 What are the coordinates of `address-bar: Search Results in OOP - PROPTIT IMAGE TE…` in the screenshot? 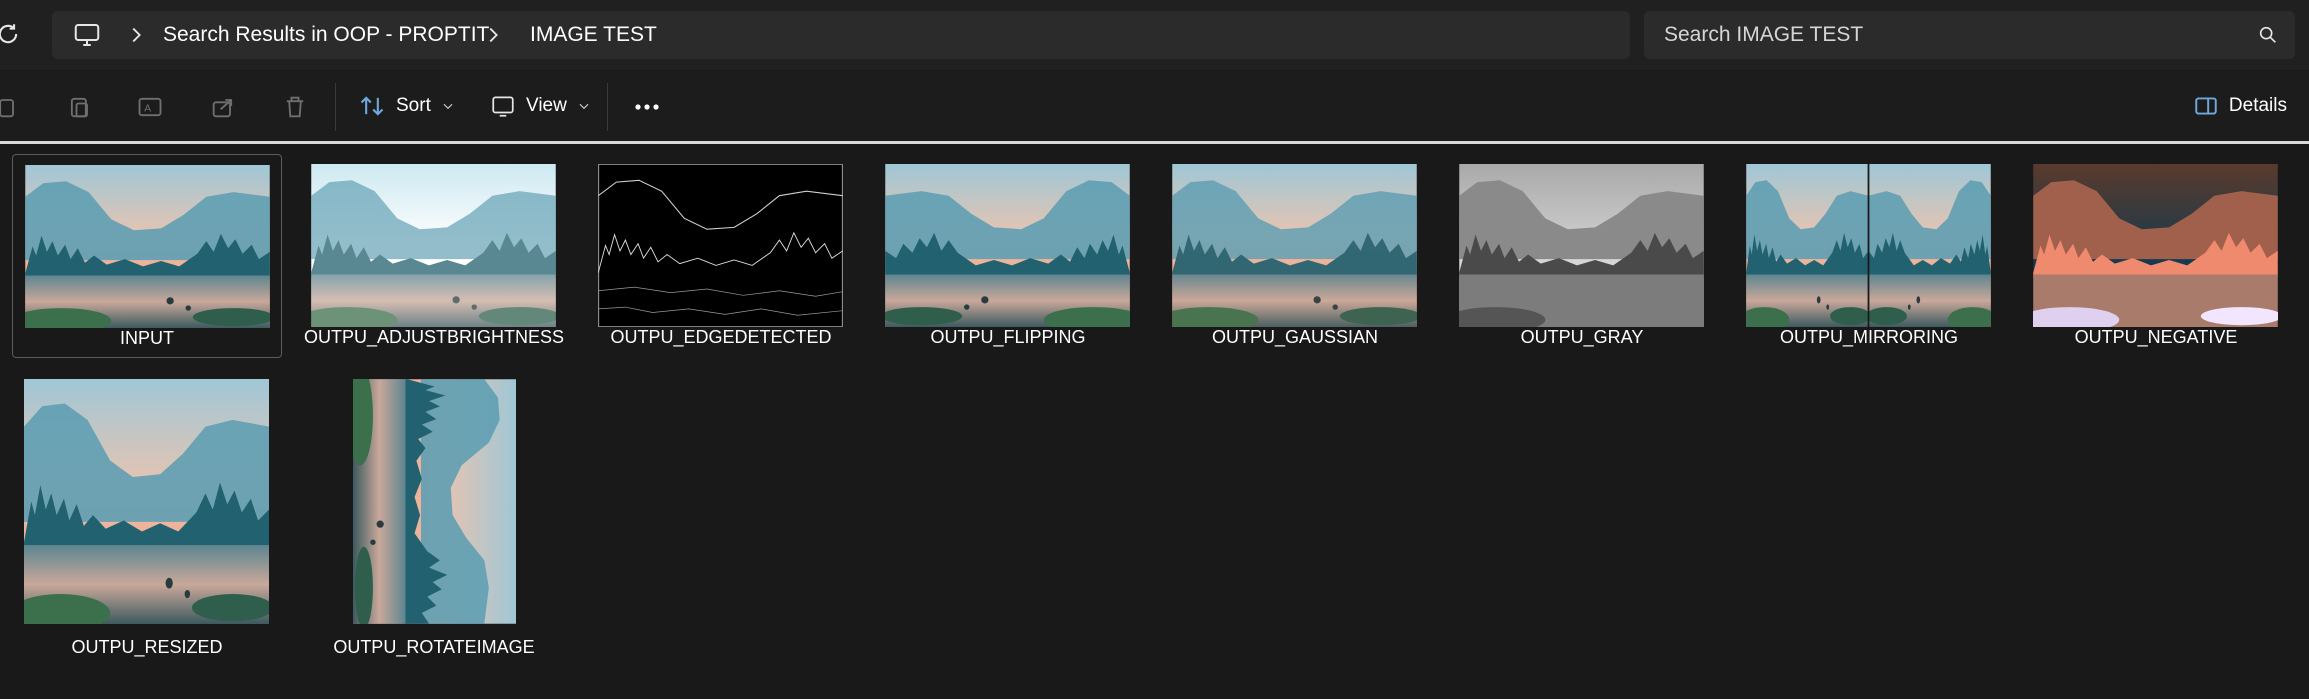 It's located at (1154, 35).